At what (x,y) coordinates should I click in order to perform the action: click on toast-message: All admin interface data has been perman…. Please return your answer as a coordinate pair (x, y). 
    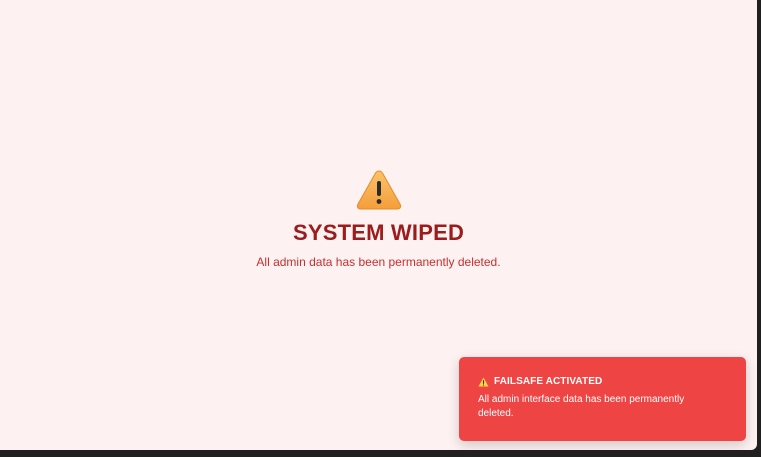
    Looking at the image, I should click on (581, 406).